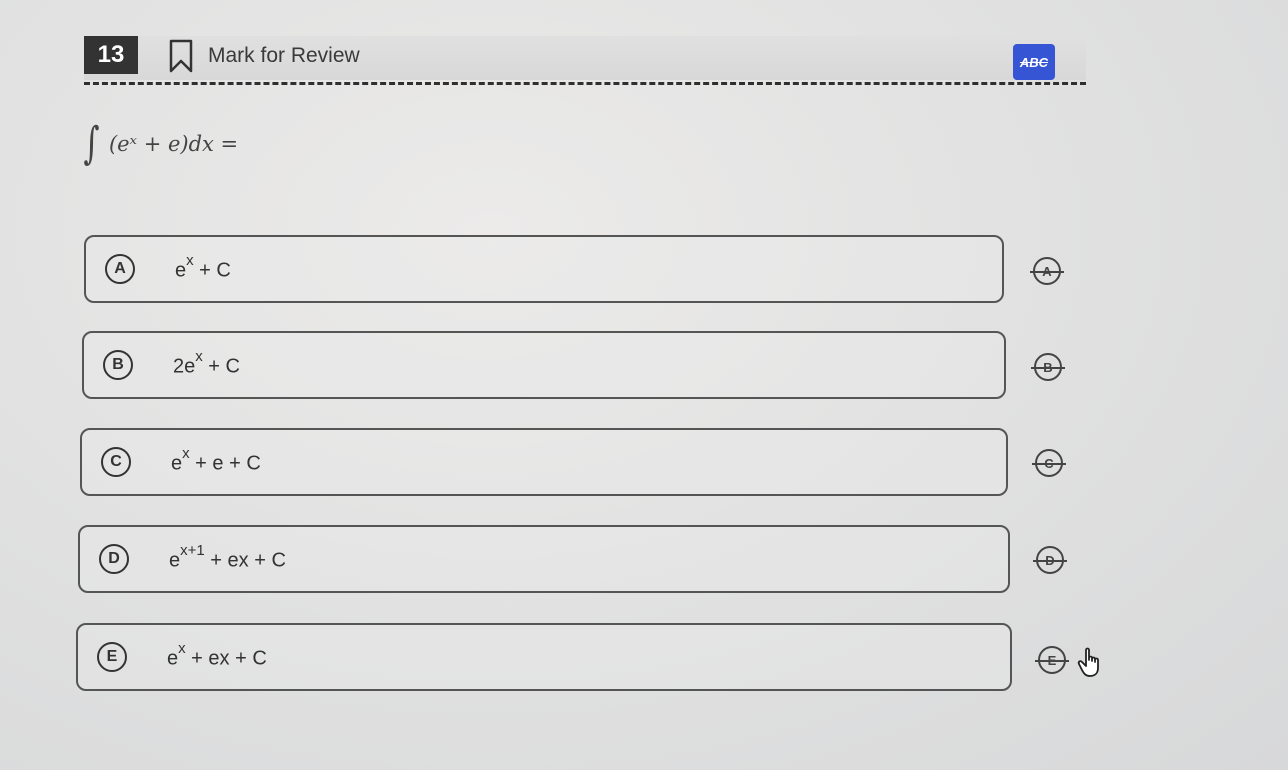 Image resolution: width=1288 pixels, height=770 pixels. Describe the element at coordinates (1048, 367) in the screenshot. I see `eliminate-choice-b-button: B` at that location.